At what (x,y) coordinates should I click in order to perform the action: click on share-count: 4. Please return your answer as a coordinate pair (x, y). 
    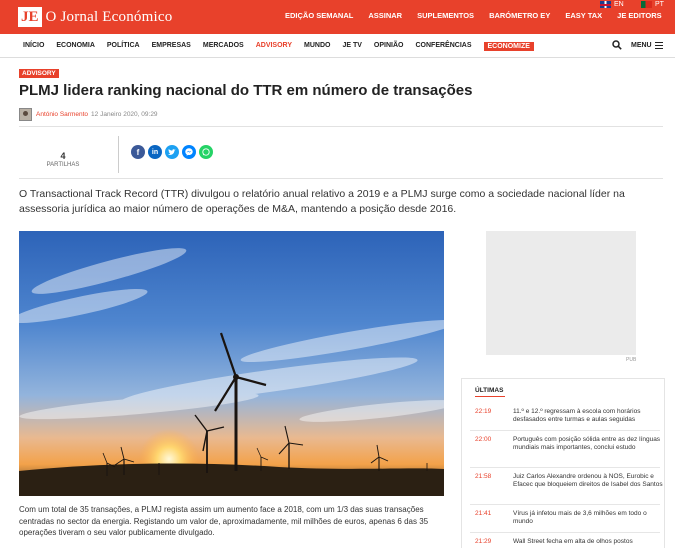
    Looking at the image, I should click on (63, 156).